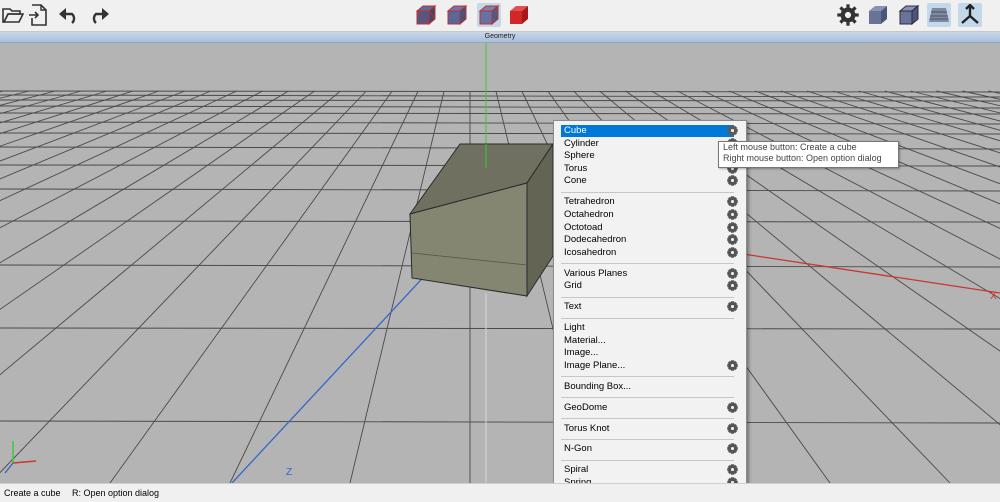  I want to click on menu-item-label: Light, so click(574, 327).